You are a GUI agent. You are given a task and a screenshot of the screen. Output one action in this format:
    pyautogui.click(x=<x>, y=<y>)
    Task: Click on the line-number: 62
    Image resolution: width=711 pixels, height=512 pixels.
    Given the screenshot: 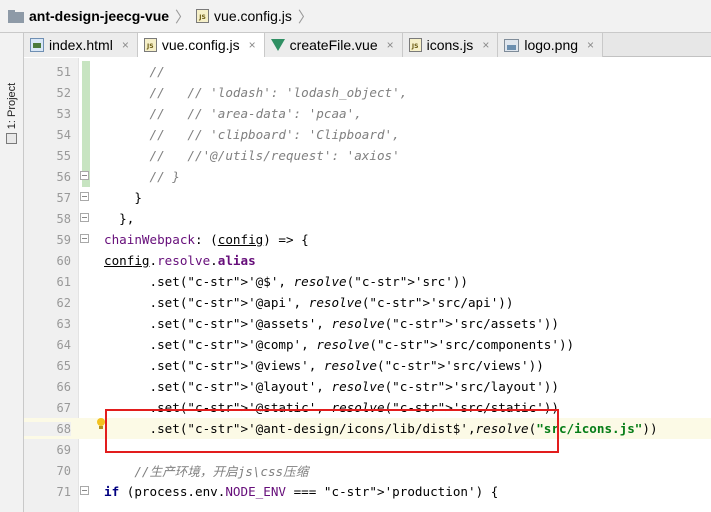 What is the action you would take?
    pyautogui.click(x=63, y=302)
    